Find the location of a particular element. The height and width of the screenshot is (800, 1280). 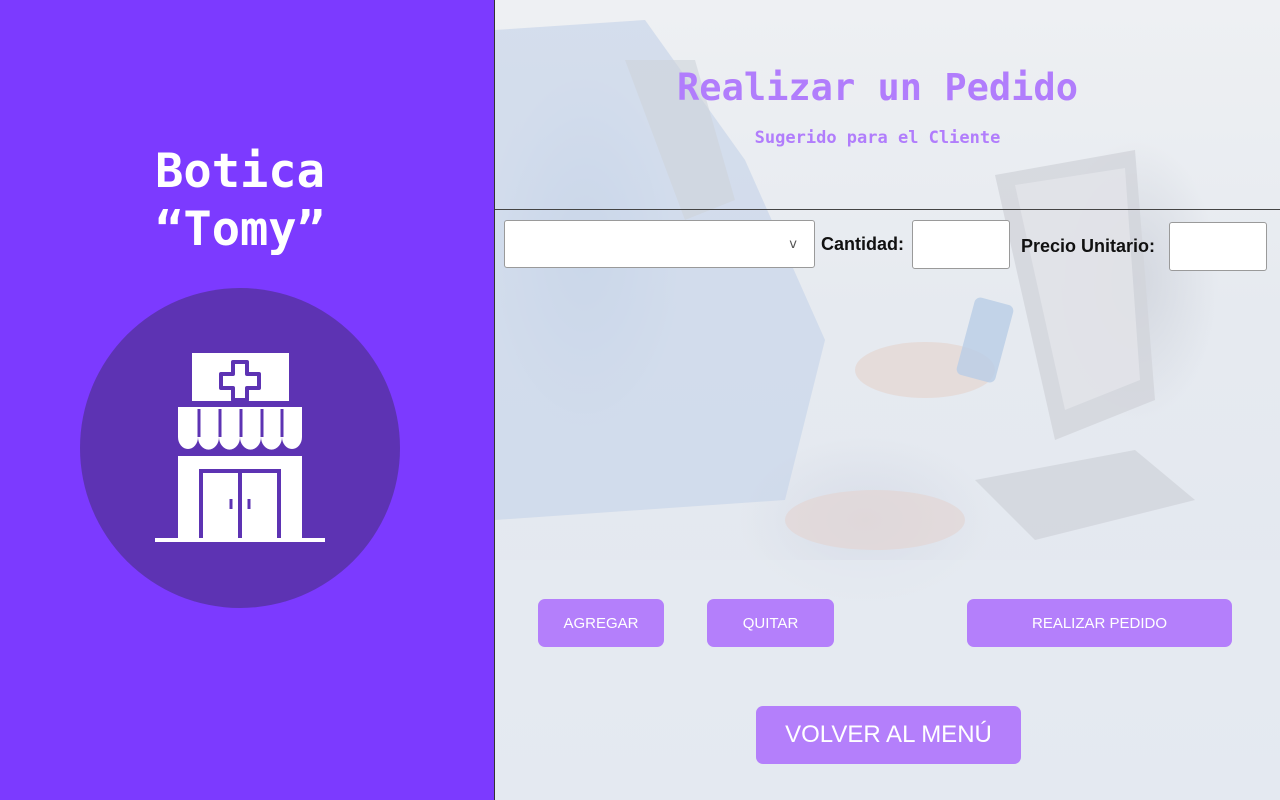

back-to-menu-button: VOLVER AL MENÚ is located at coordinates (888, 735).